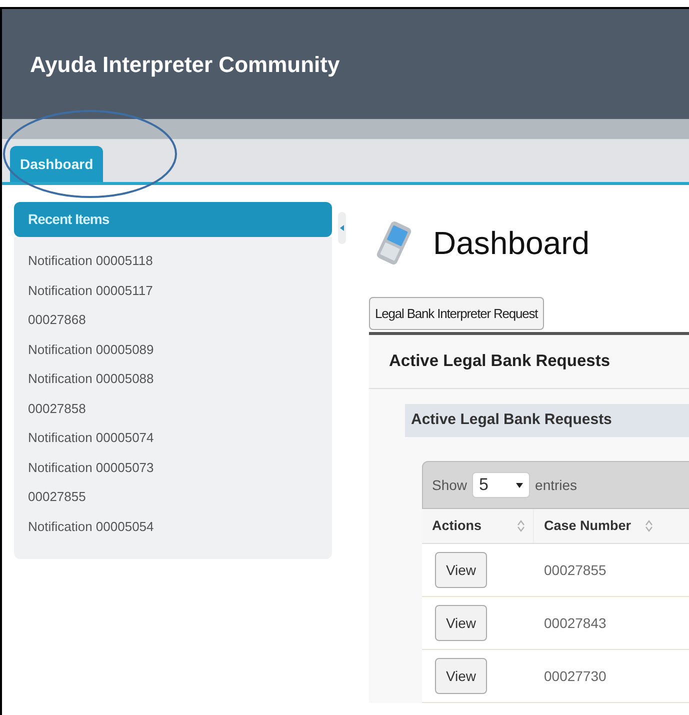 The image size is (689, 715). What do you see at coordinates (574, 623) in the screenshot?
I see `case-number-cell-text: 00027843` at bounding box center [574, 623].